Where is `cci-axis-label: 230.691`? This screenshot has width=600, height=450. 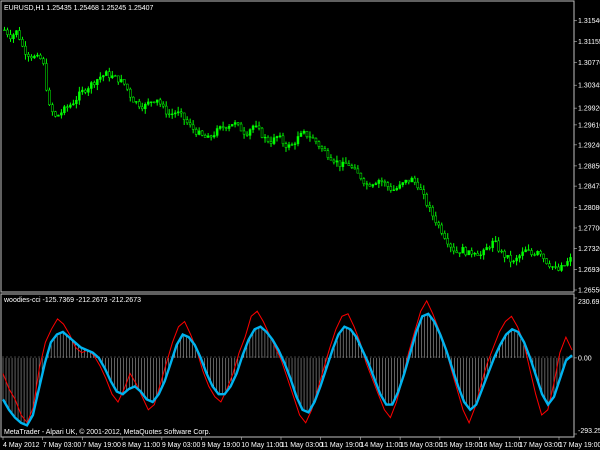
cci-axis-label: 230.691 is located at coordinates (589, 302).